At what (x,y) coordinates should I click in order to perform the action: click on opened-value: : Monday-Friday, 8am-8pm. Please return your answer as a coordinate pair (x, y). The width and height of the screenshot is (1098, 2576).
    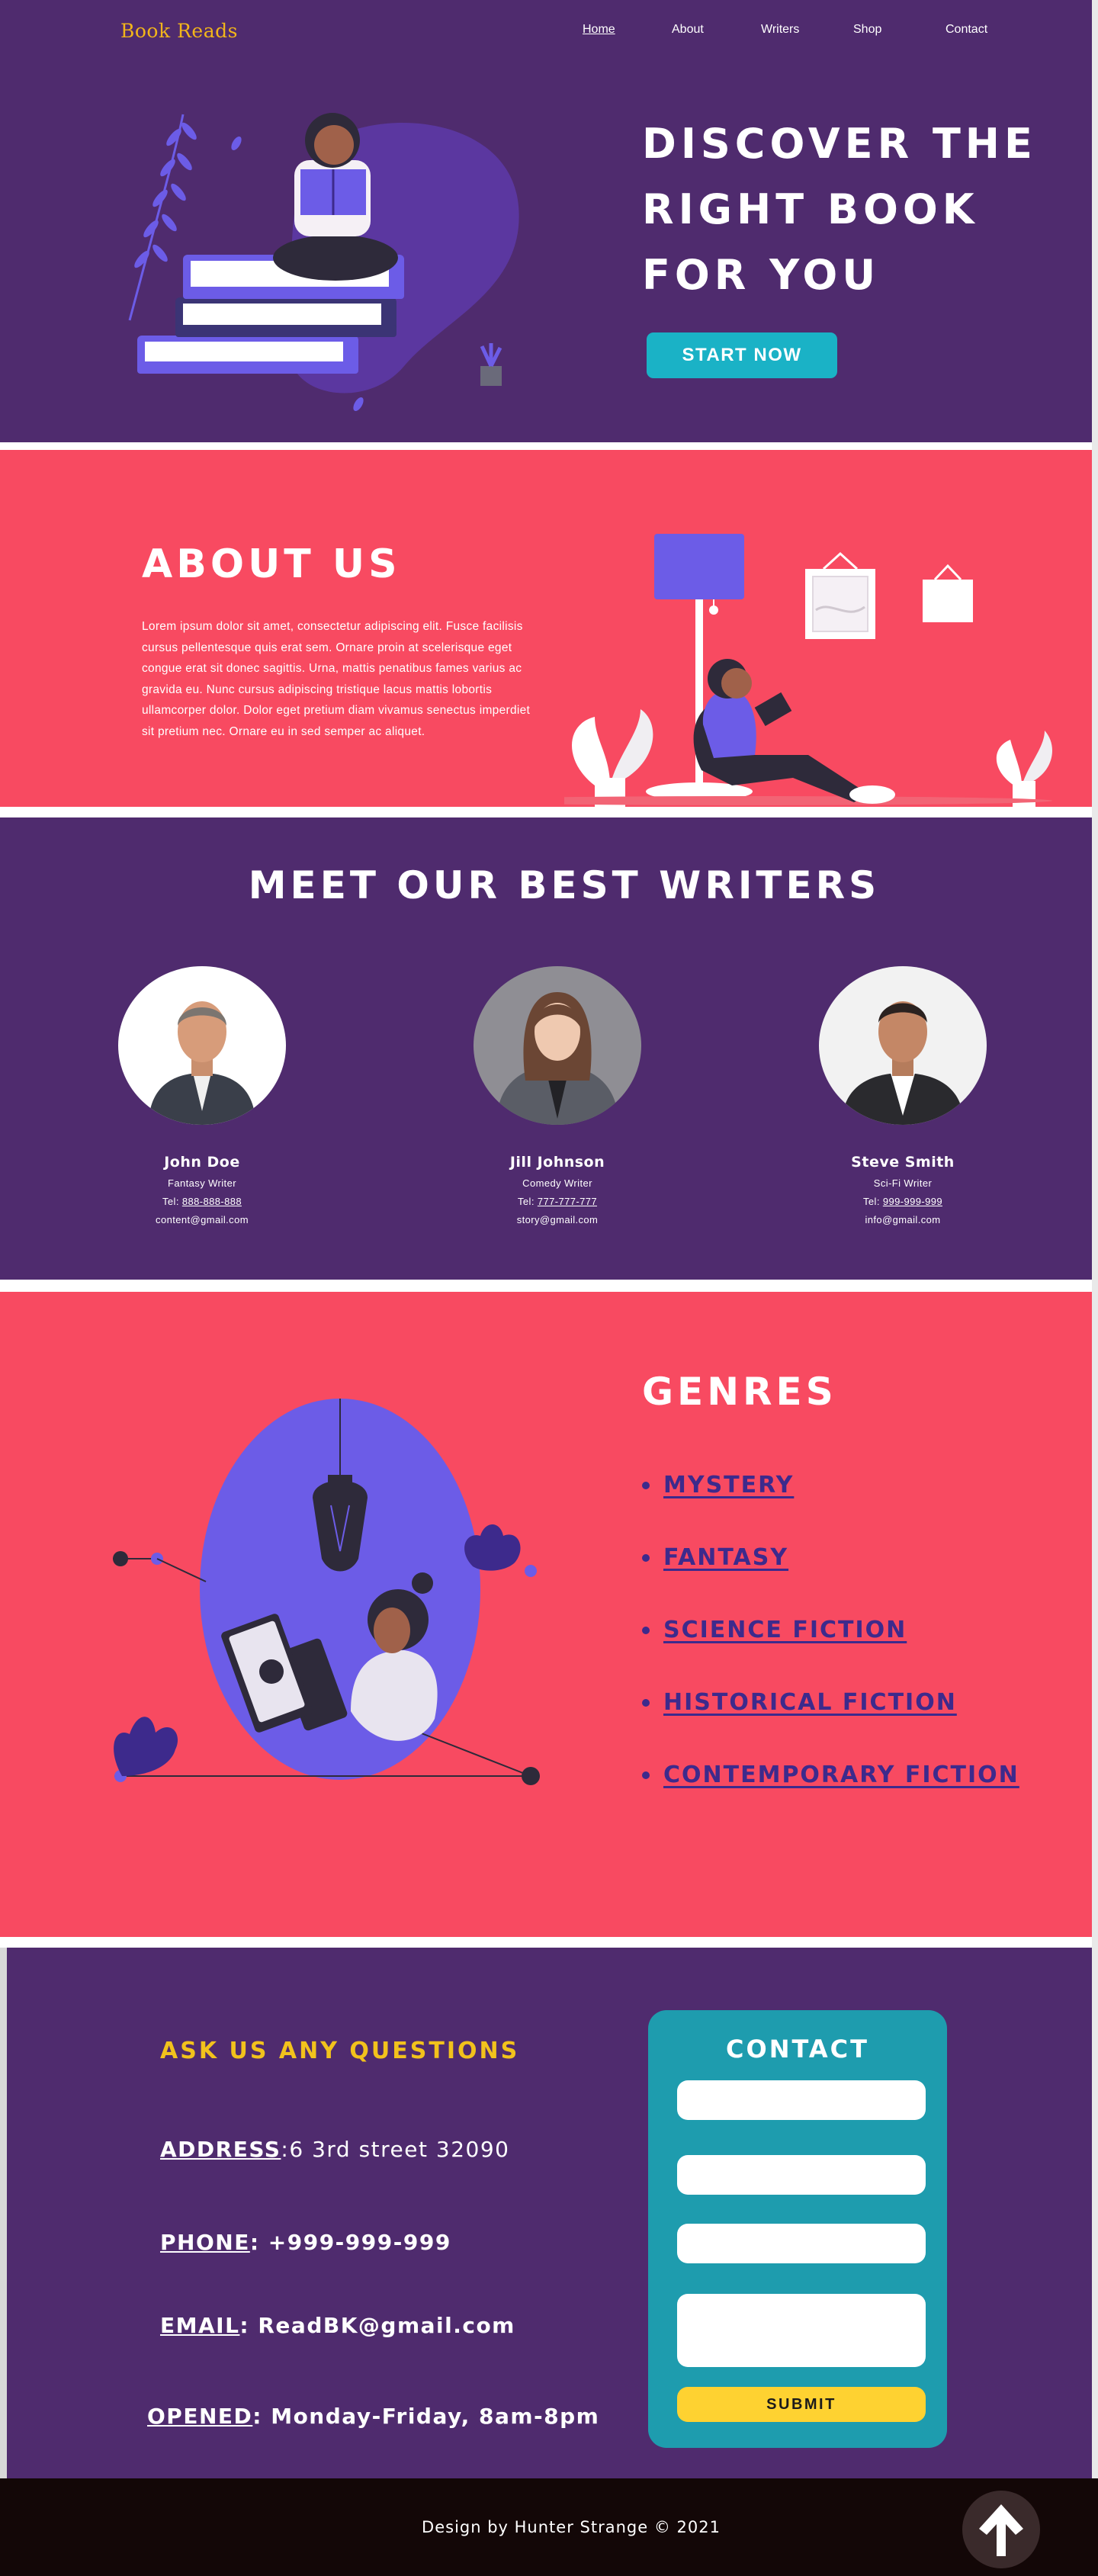
    Looking at the image, I should click on (426, 2416).